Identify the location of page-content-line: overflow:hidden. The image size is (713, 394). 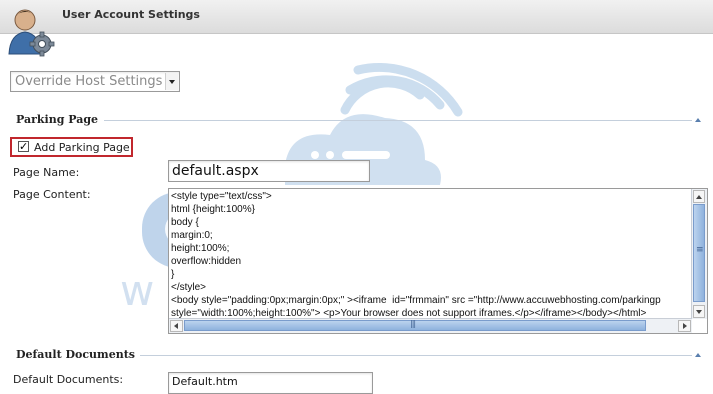
(206, 261).